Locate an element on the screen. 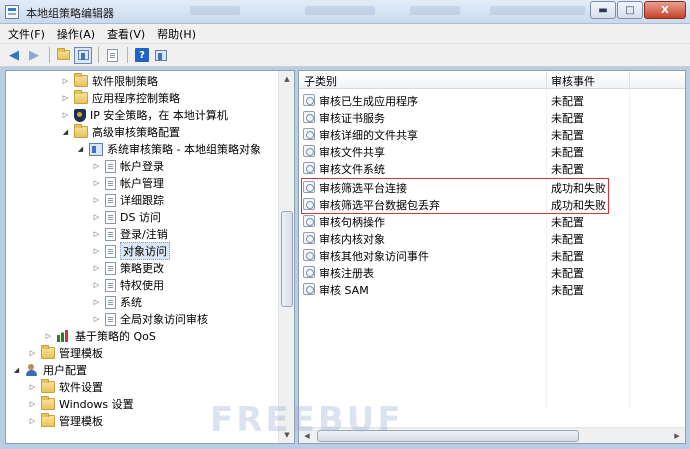  tree-item-account-management: ▷ 帐户管理 is located at coordinates (128, 183).